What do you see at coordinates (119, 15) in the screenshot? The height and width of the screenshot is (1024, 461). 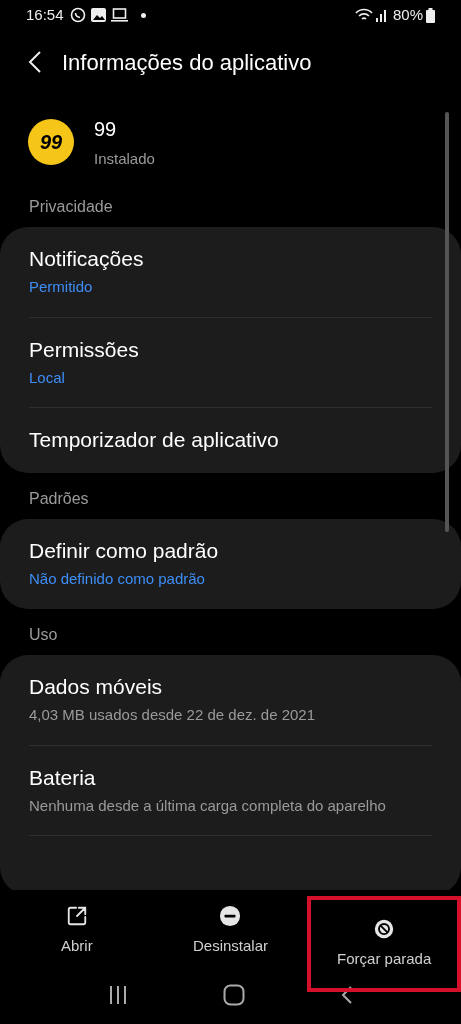 I see `laptop-icon` at bounding box center [119, 15].